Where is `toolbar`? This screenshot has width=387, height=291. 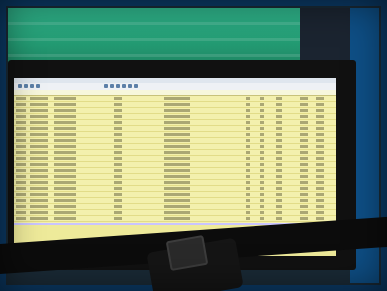 toolbar is located at coordinates (175, 86).